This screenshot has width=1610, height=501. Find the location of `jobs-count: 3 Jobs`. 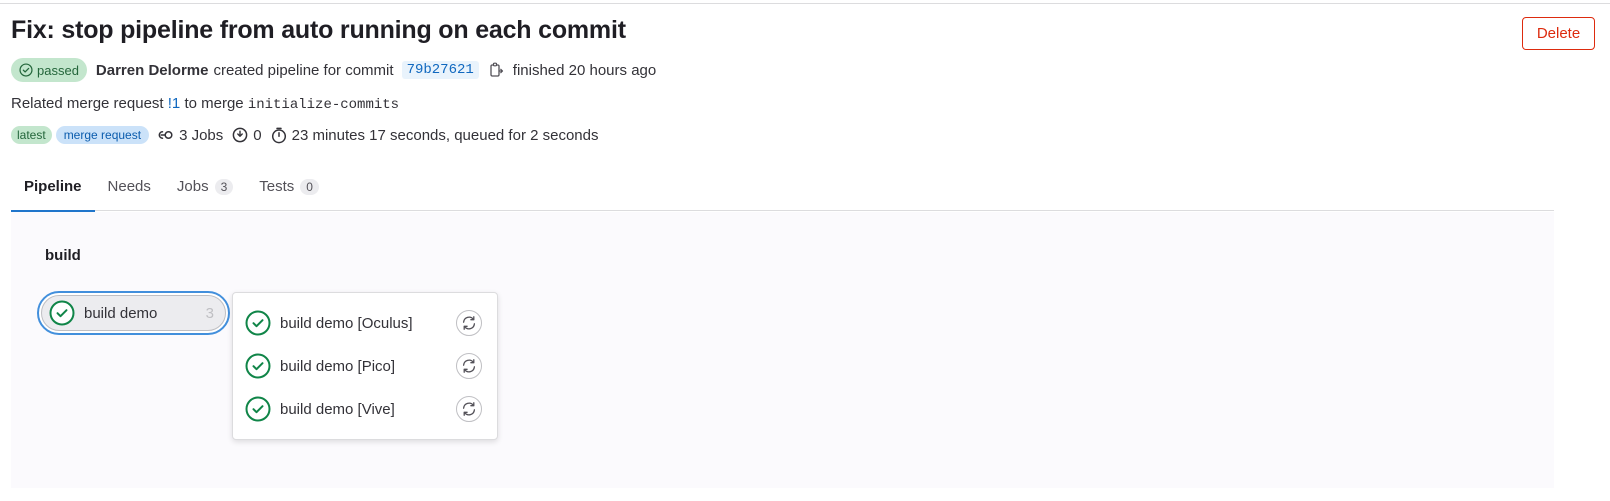

jobs-count: 3 Jobs is located at coordinates (190, 135).